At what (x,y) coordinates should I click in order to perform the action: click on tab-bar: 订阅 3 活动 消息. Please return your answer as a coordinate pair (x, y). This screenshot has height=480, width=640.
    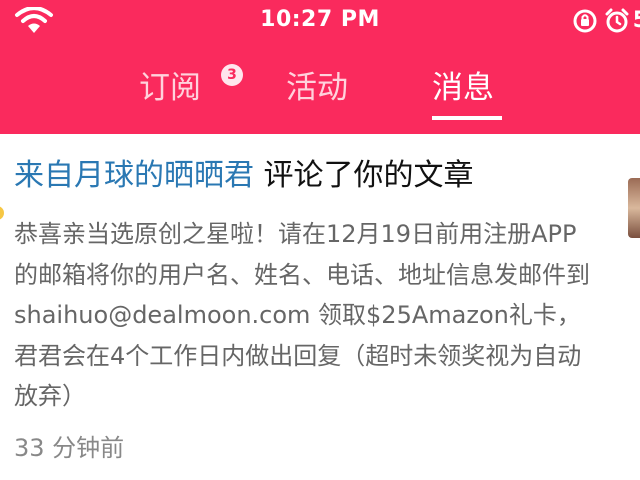
    Looking at the image, I should click on (320, 92).